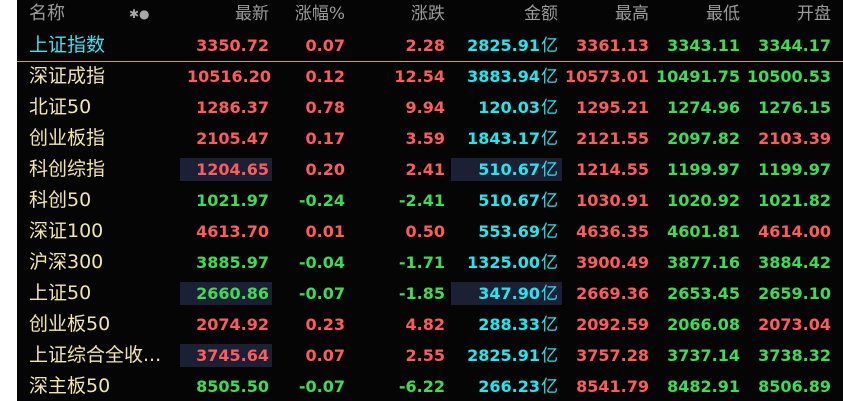 The image size is (843, 401). I want to click on open-value: 2659.10, so click(794, 293).